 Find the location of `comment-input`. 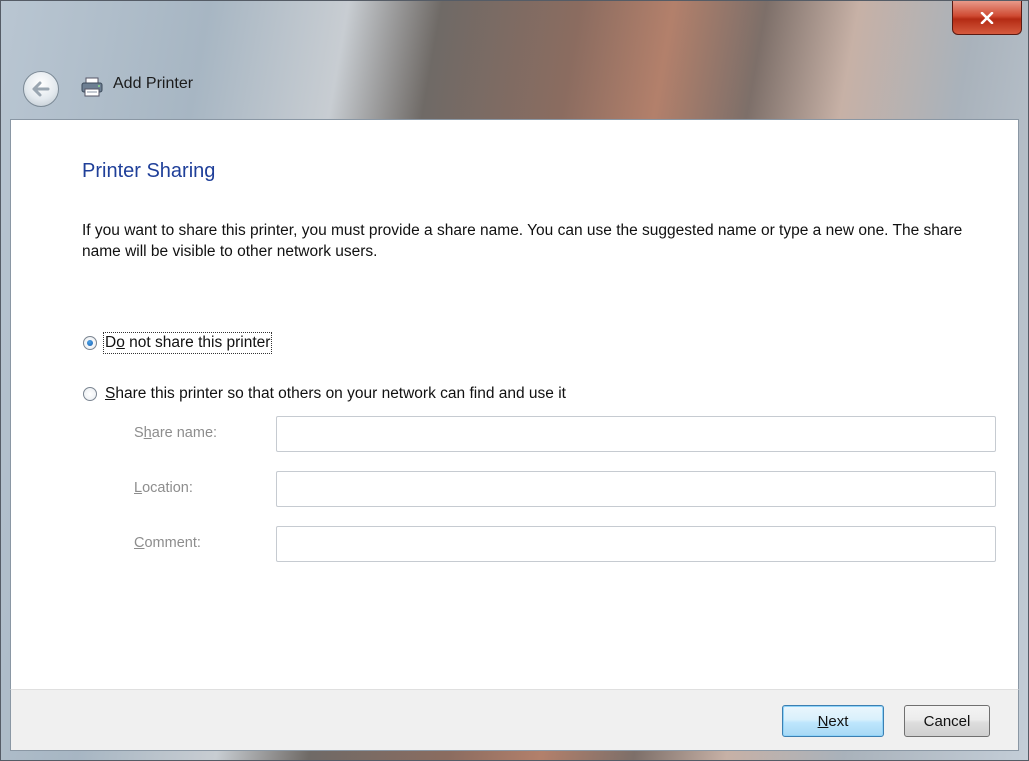

comment-input is located at coordinates (636, 544).